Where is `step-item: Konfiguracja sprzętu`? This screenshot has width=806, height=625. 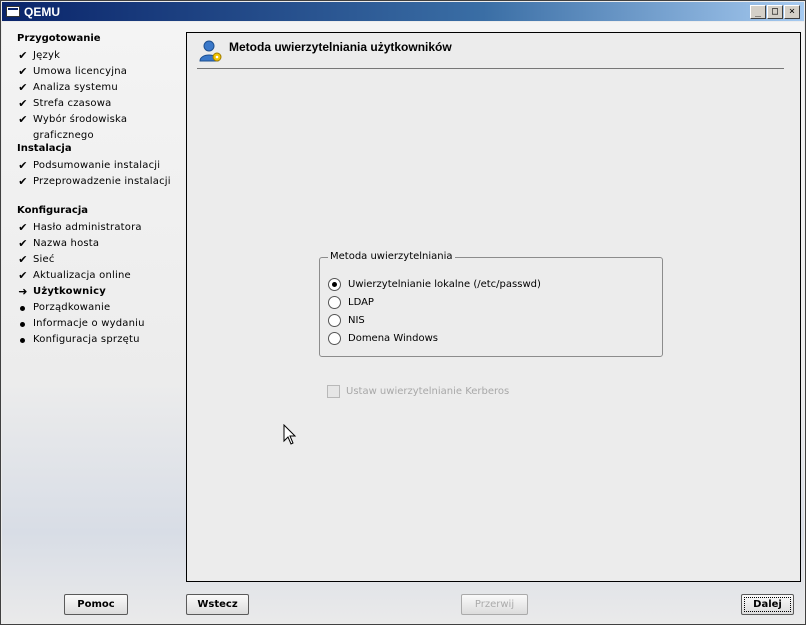
step-item: Konfiguracja sprzętu is located at coordinates (101, 340).